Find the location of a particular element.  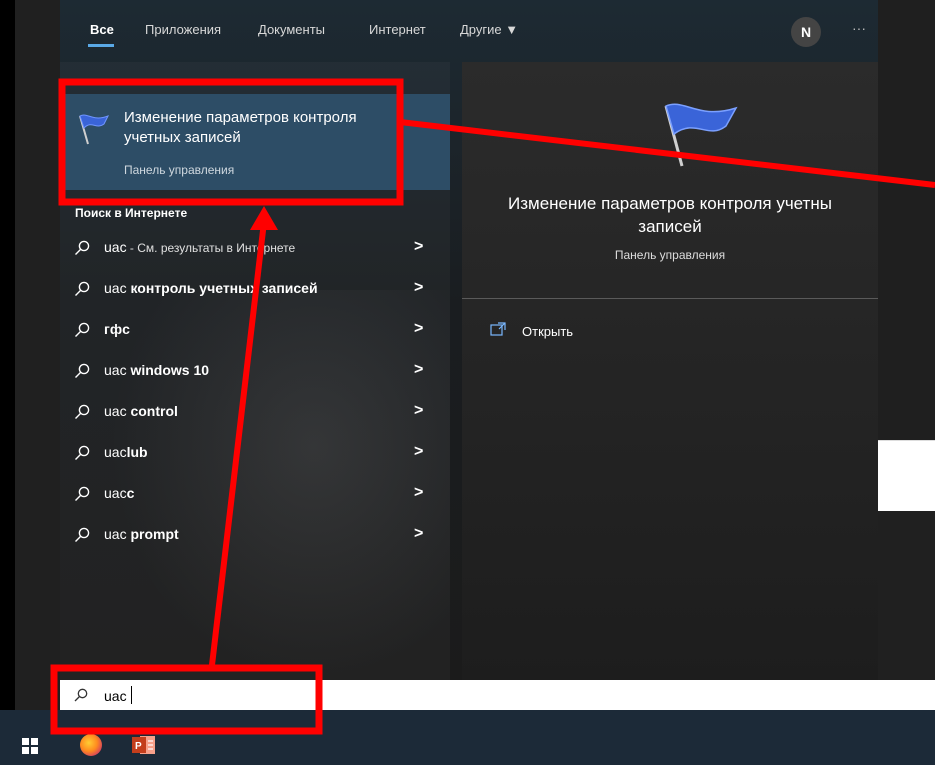

windows-start-icon is located at coordinates (30, 746).